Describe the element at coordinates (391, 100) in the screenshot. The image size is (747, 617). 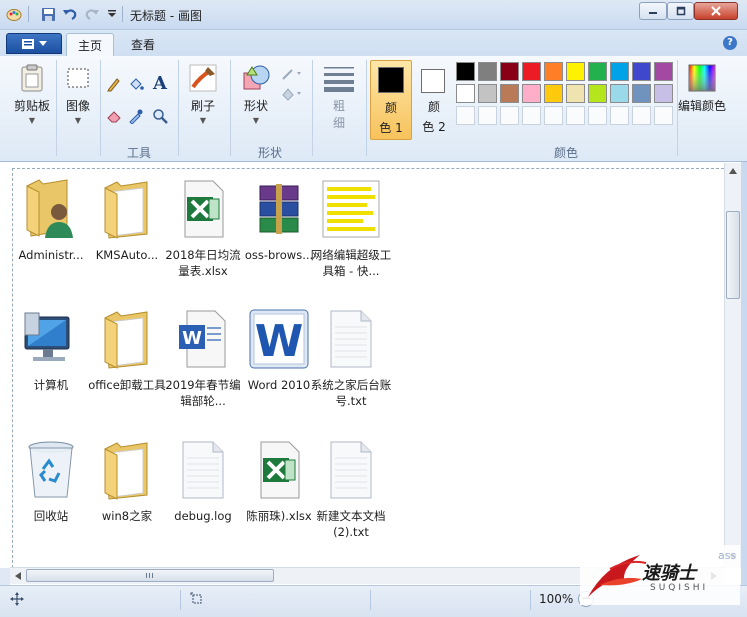
I see `color1-button: 颜 色 1` at that location.